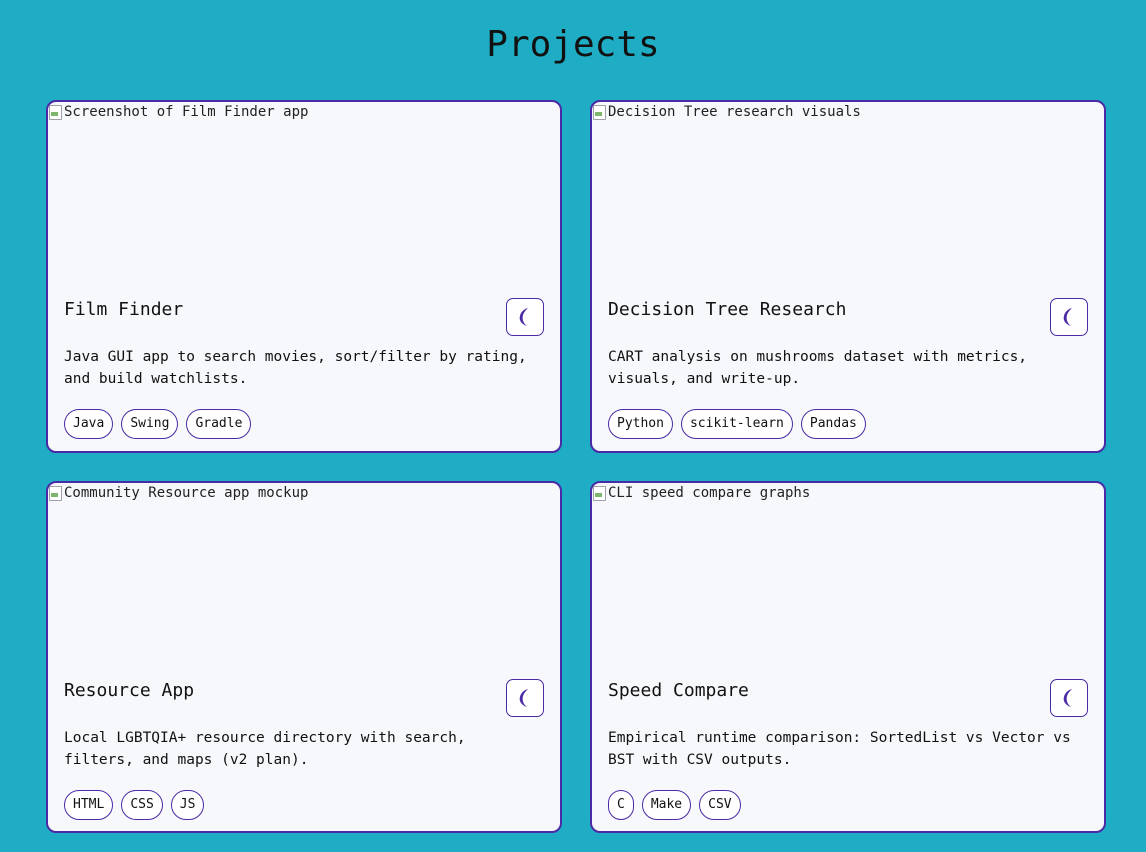 The width and height of the screenshot is (1146, 852). What do you see at coordinates (304, 573) in the screenshot?
I see `project-image: Community Resource app mockup` at bounding box center [304, 573].